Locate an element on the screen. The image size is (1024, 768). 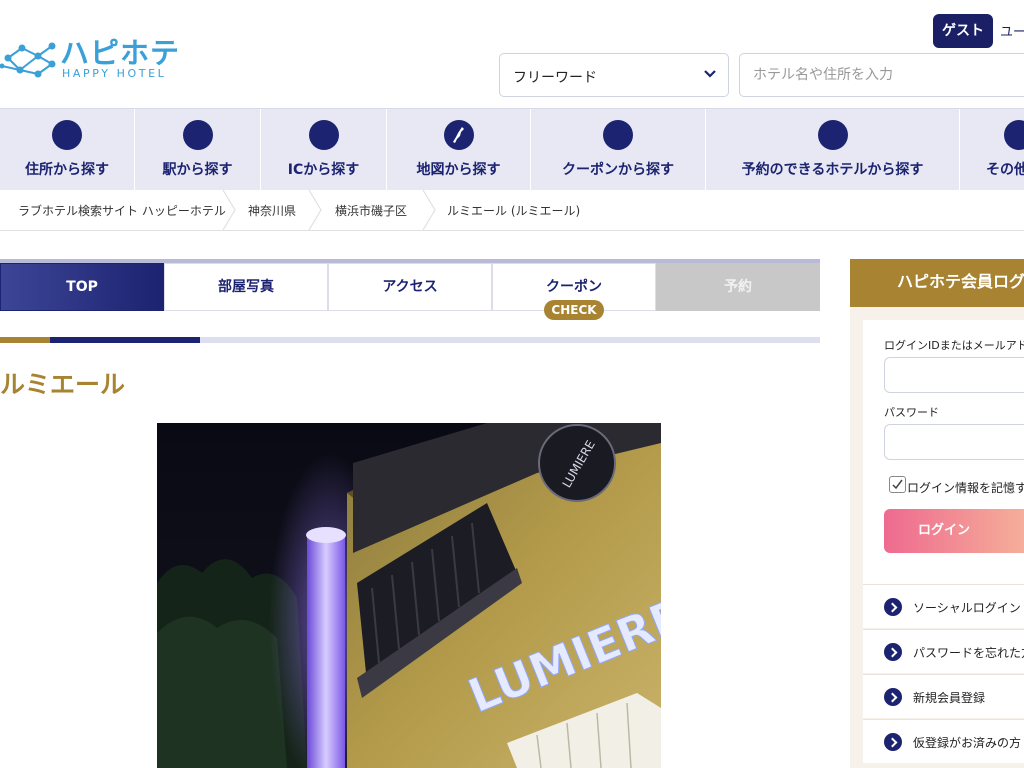
nav-item-label: その他 is located at coordinates (1005, 170).